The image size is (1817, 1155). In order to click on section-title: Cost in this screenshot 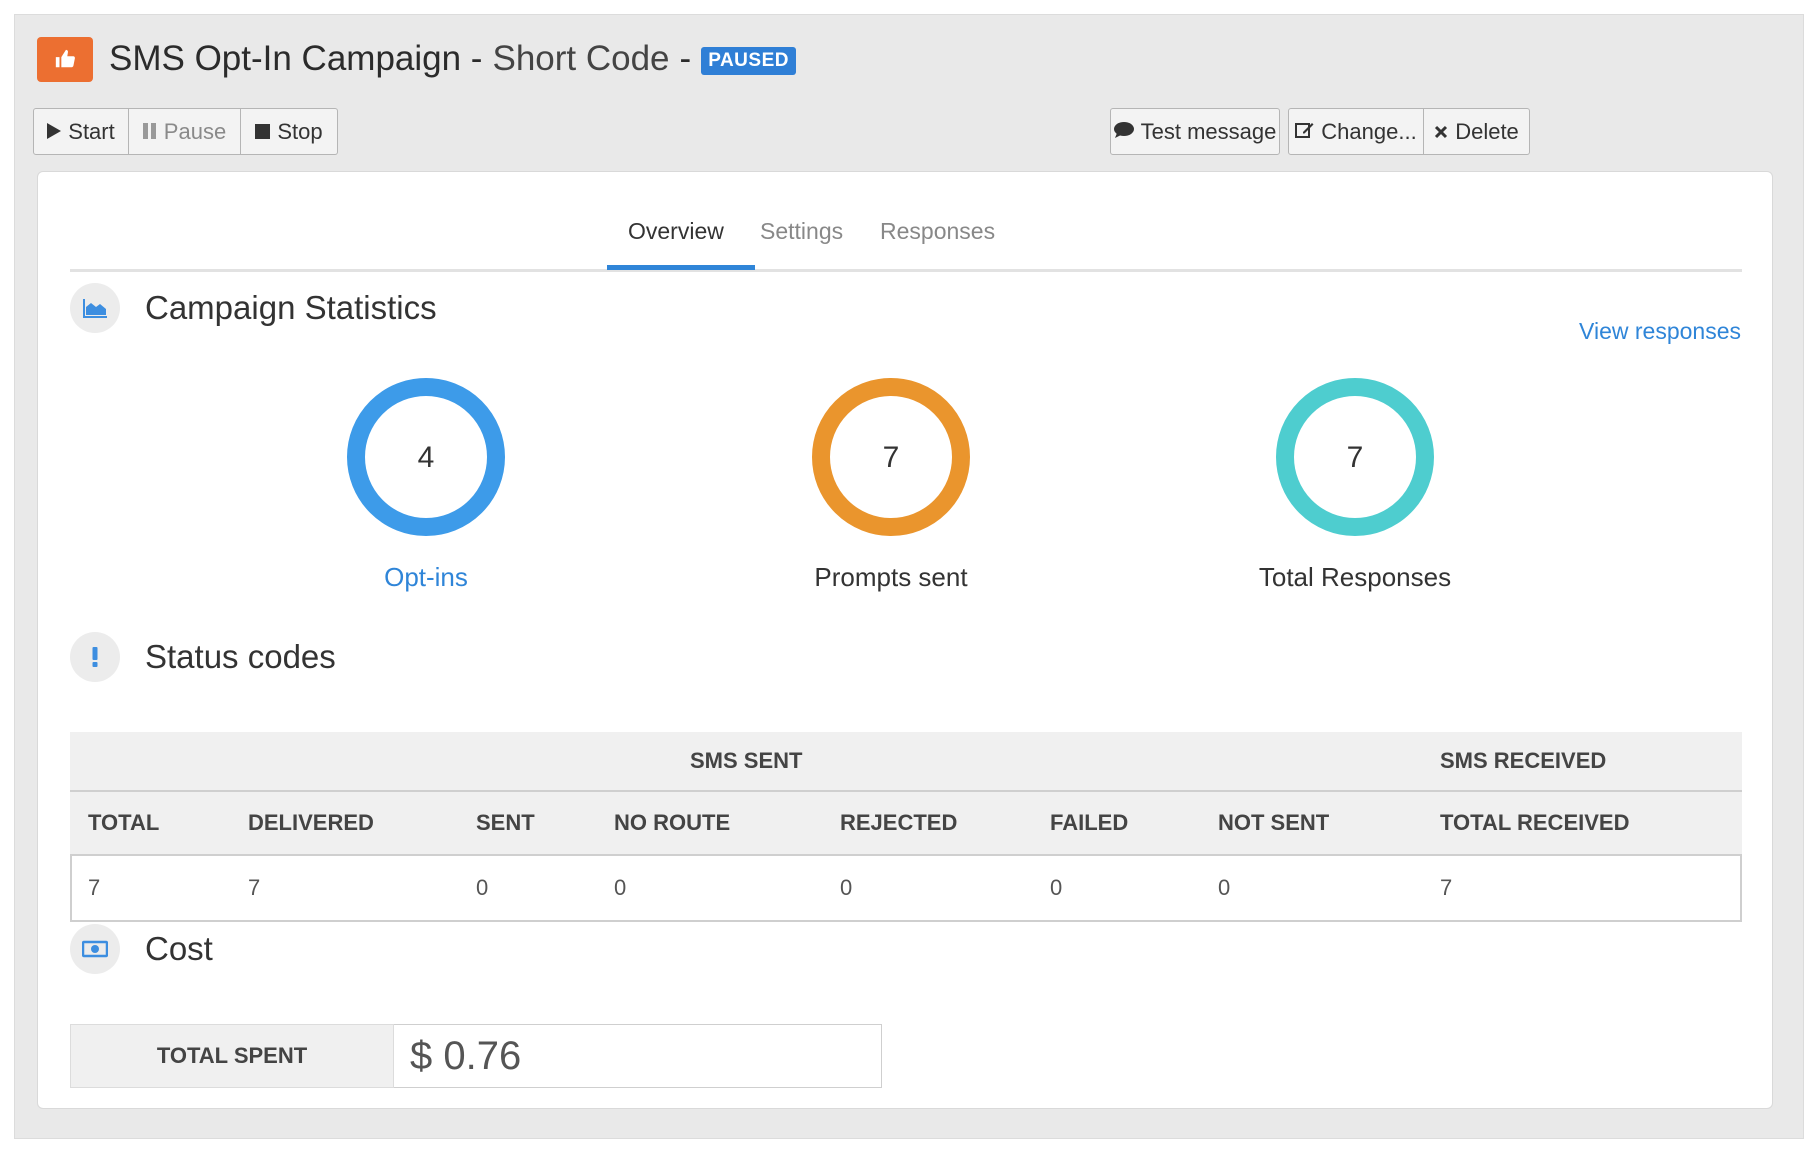, I will do `click(179, 948)`.